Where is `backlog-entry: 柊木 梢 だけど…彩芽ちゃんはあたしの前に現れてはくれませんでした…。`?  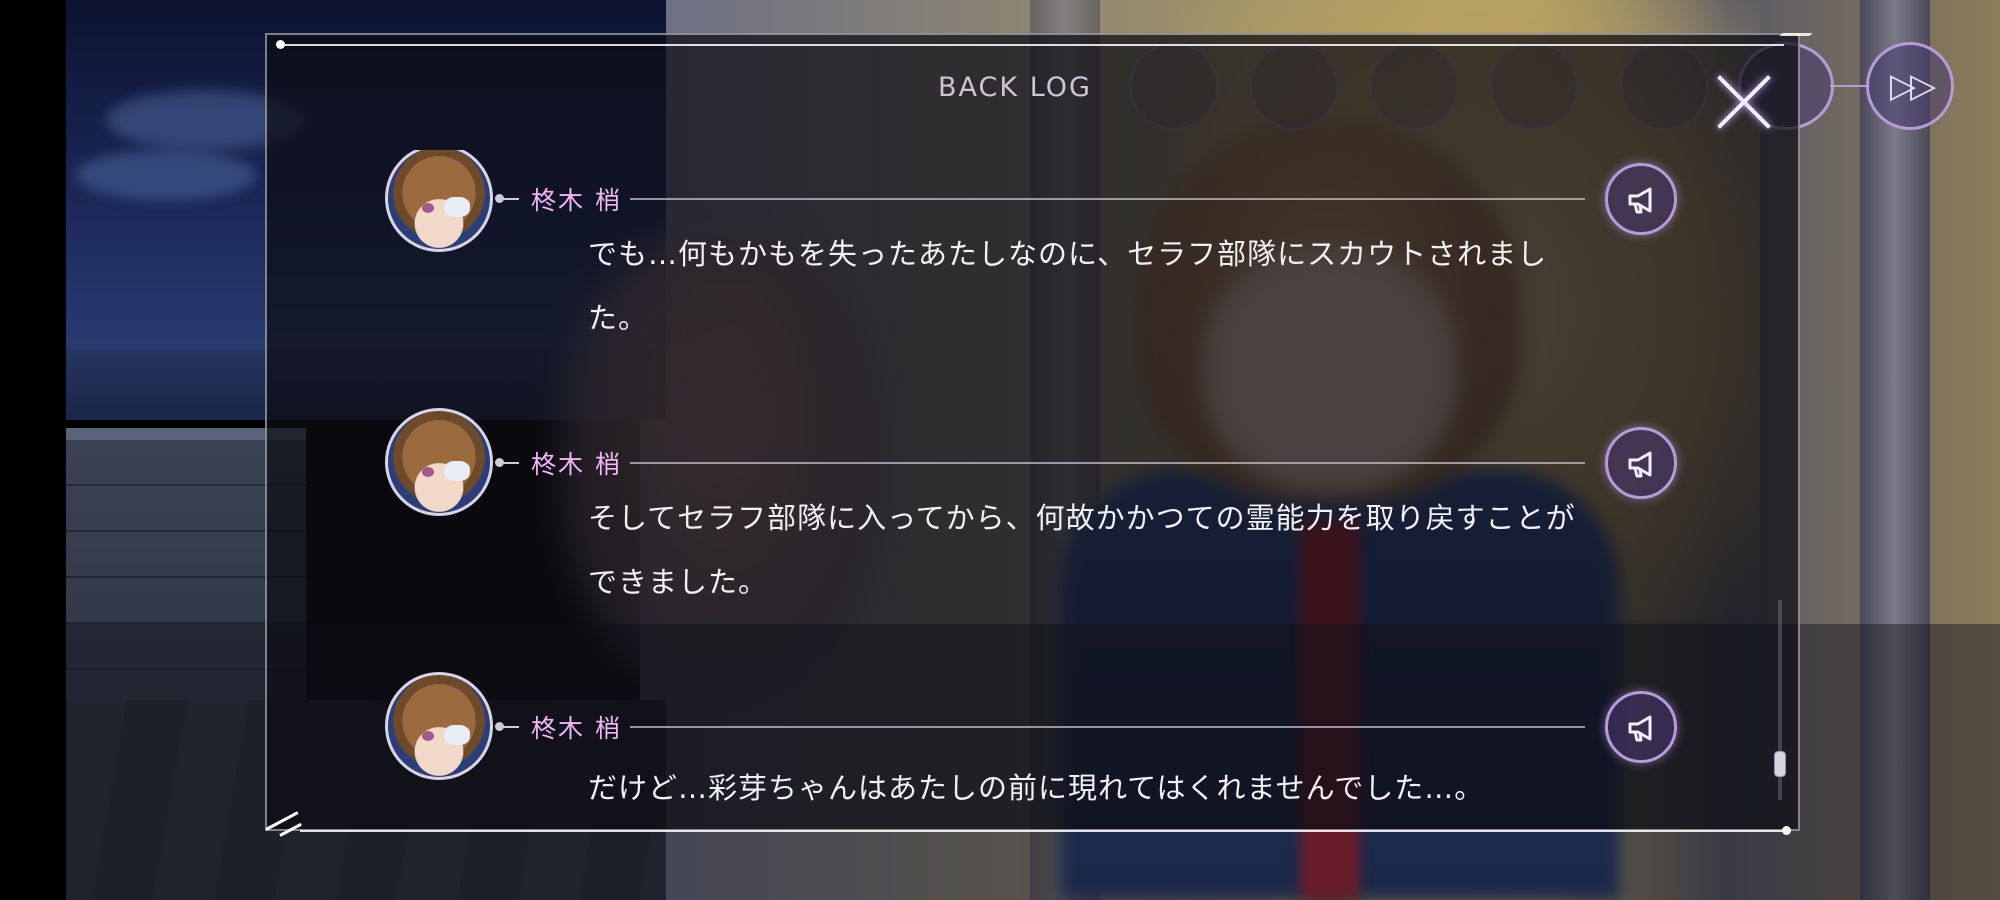 backlog-entry: 柊木 梢 だけど…彩芽ちゃんはあたしの前に現れてはくれませんでした…。 is located at coordinates (1032, 744).